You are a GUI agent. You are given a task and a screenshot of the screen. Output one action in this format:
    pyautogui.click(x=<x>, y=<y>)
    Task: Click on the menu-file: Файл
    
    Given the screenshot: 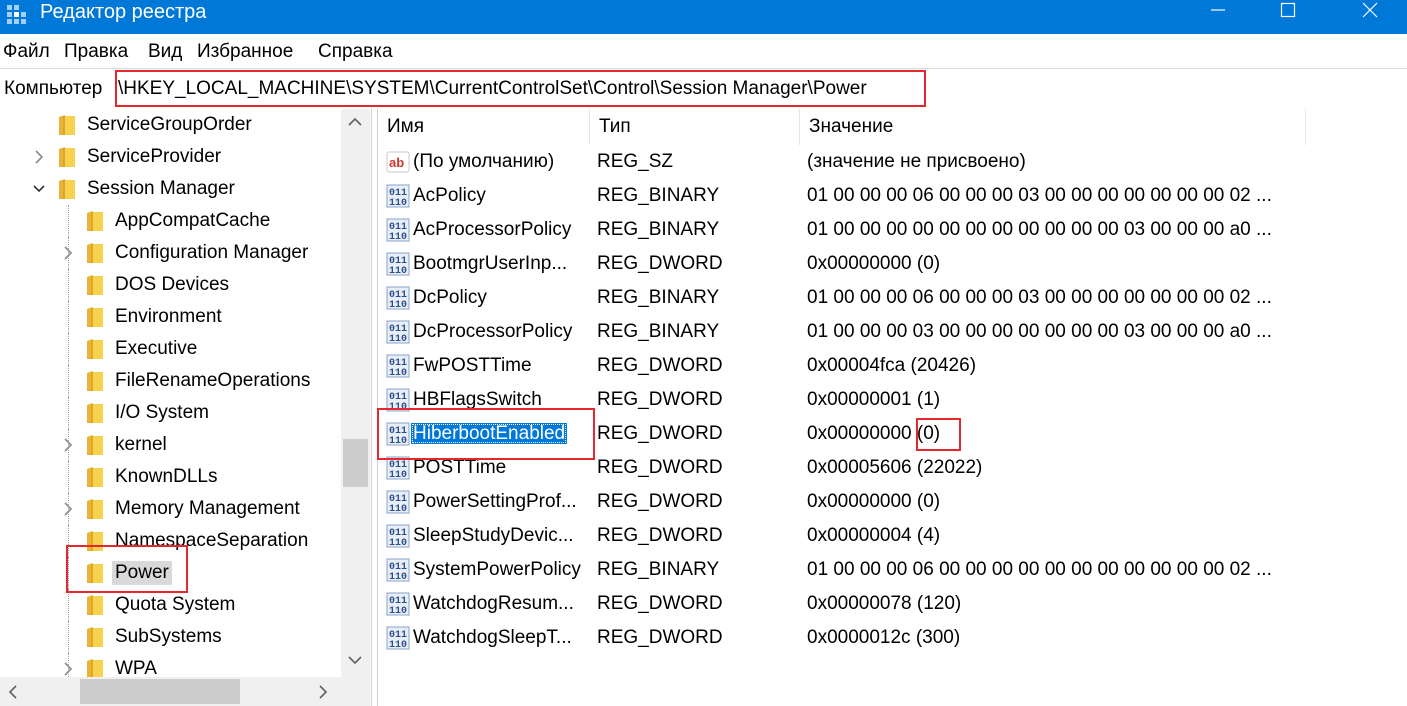 What is the action you would take?
    pyautogui.click(x=26, y=52)
    